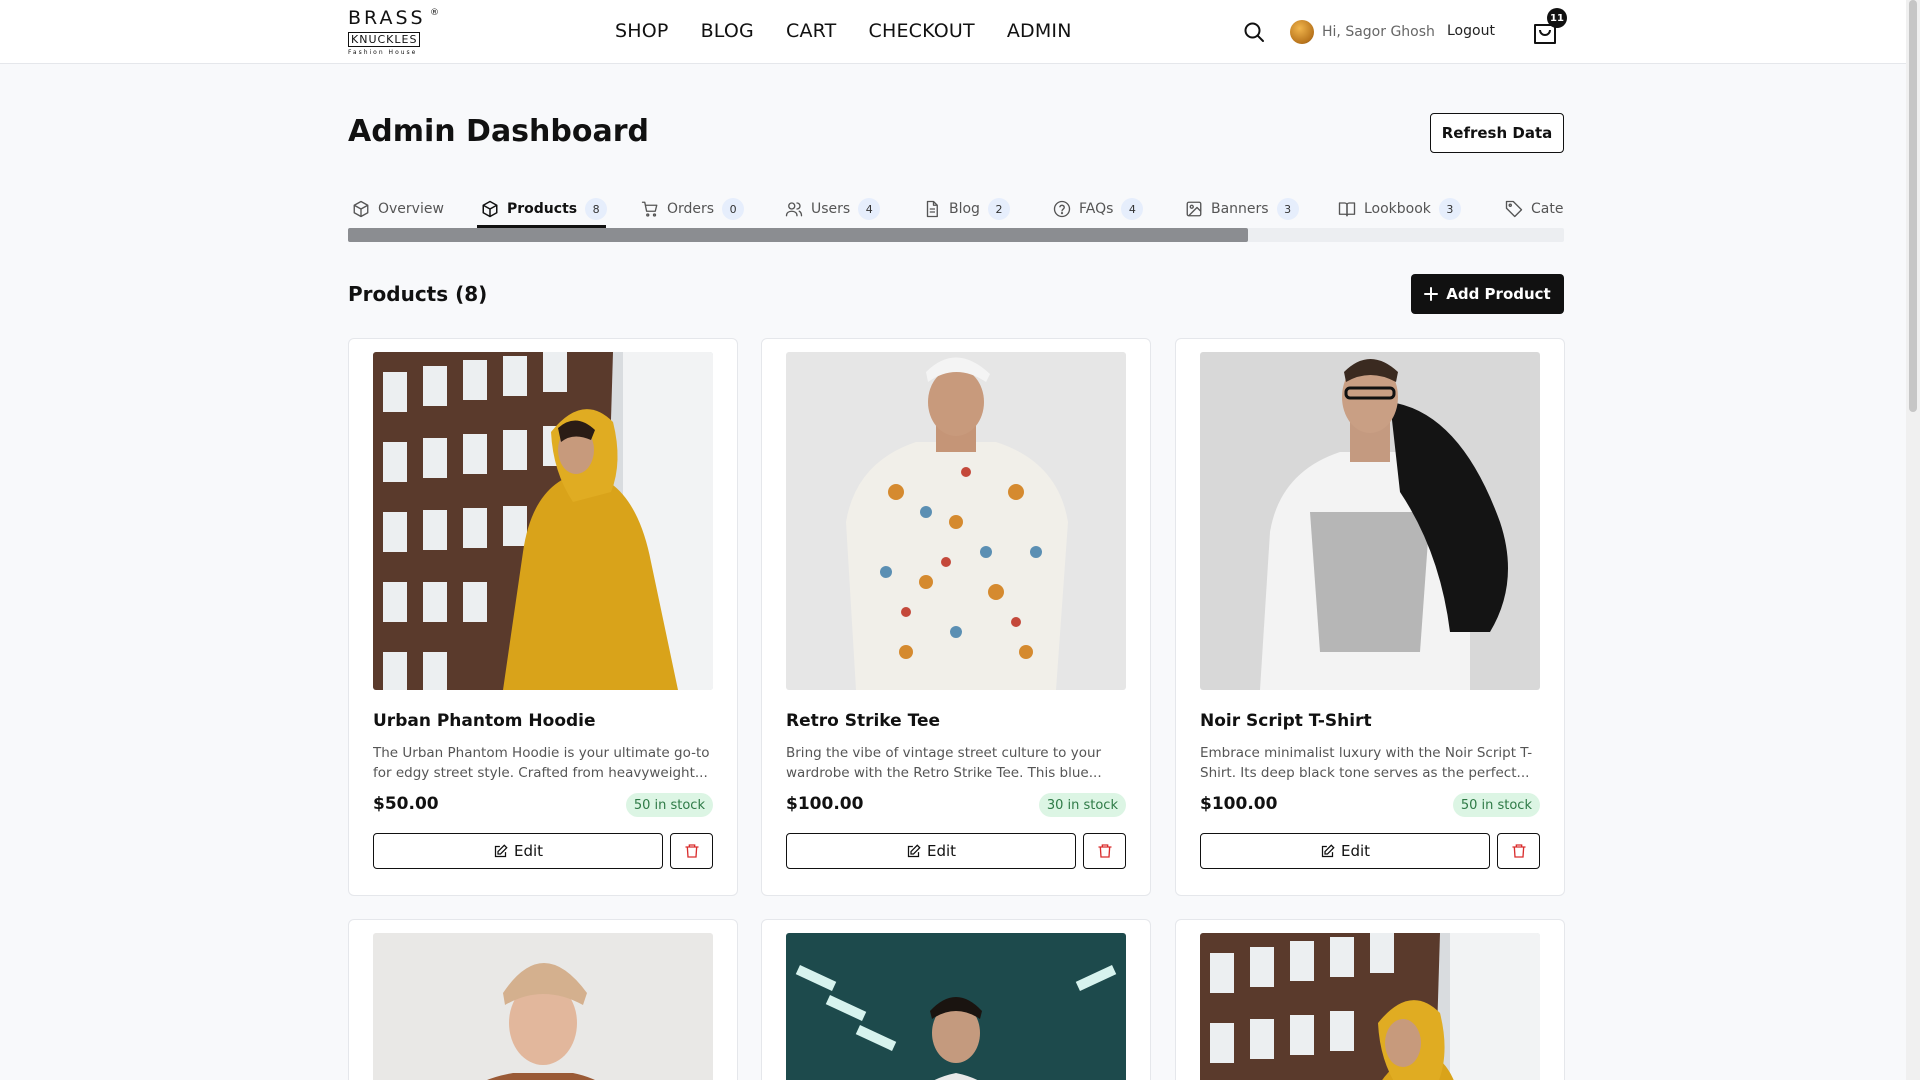 This screenshot has height=1080, width=1920. Describe the element at coordinates (794, 209) in the screenshot. I see `users-icon` at that location.